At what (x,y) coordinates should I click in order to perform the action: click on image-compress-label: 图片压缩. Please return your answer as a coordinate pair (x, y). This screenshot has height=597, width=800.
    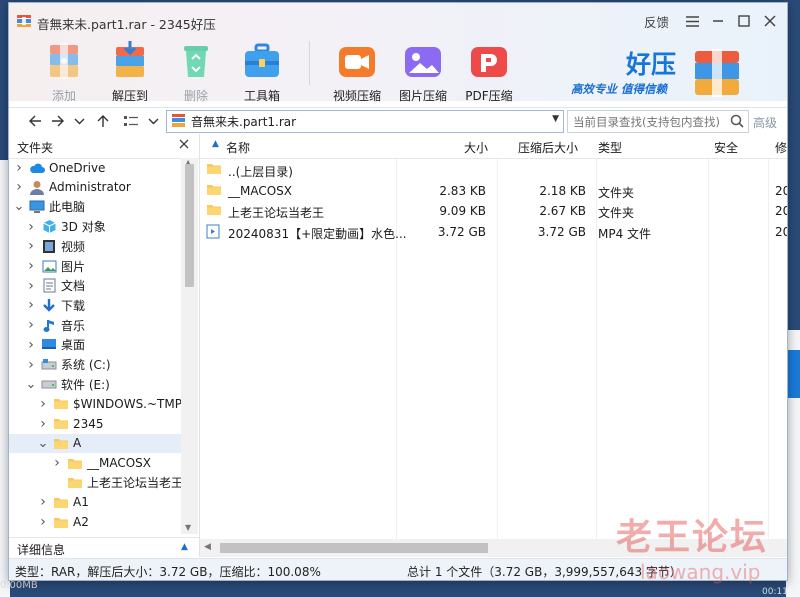
    Looking at the image, I should click on (422, 96).